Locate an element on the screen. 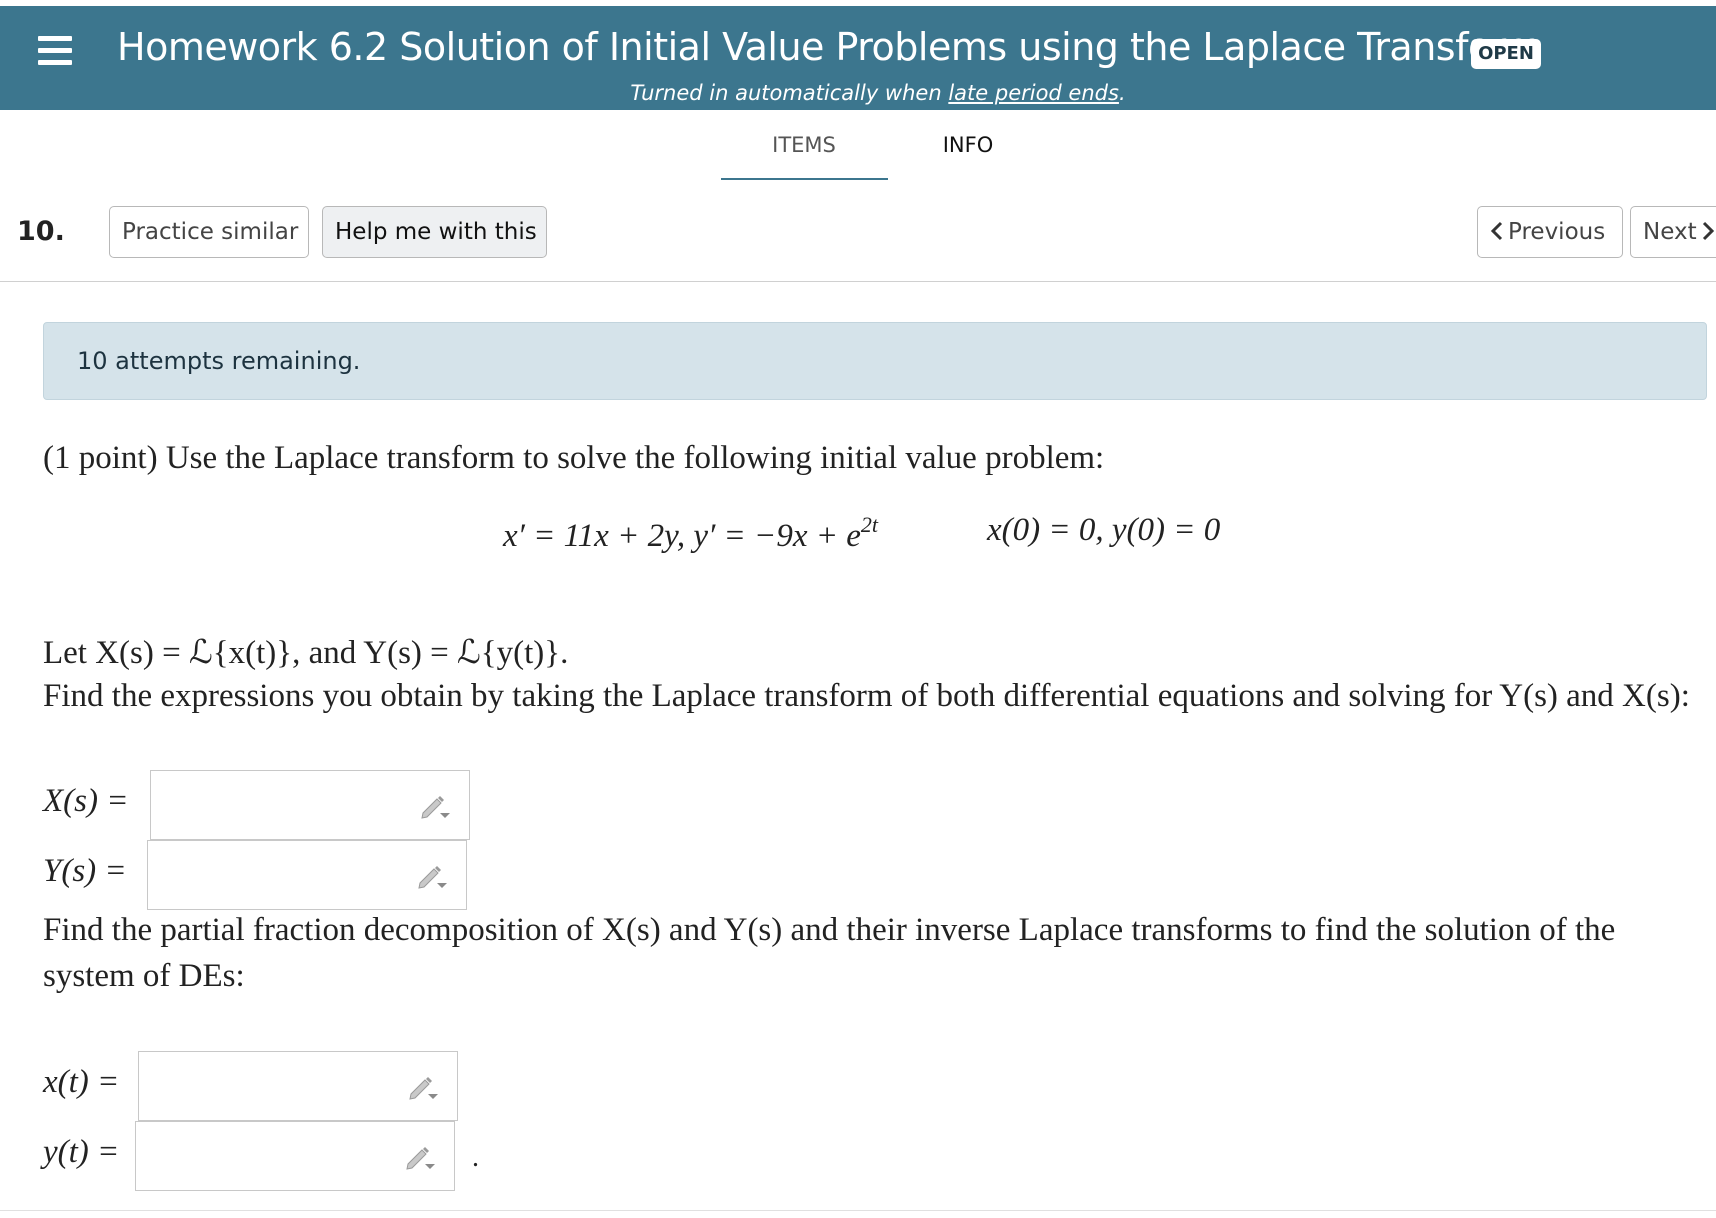 The image size is (1716, 1218). yt-label: y(t) = is located at coordinates (81, 1152).